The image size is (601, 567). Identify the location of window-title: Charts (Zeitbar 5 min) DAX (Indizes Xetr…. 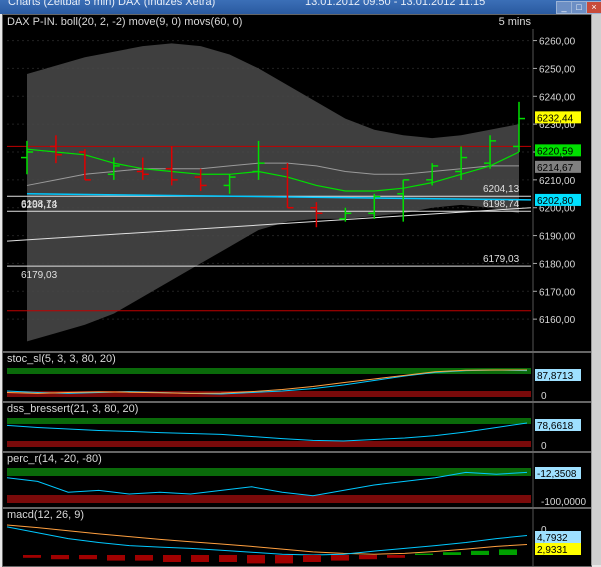
(112, 4).